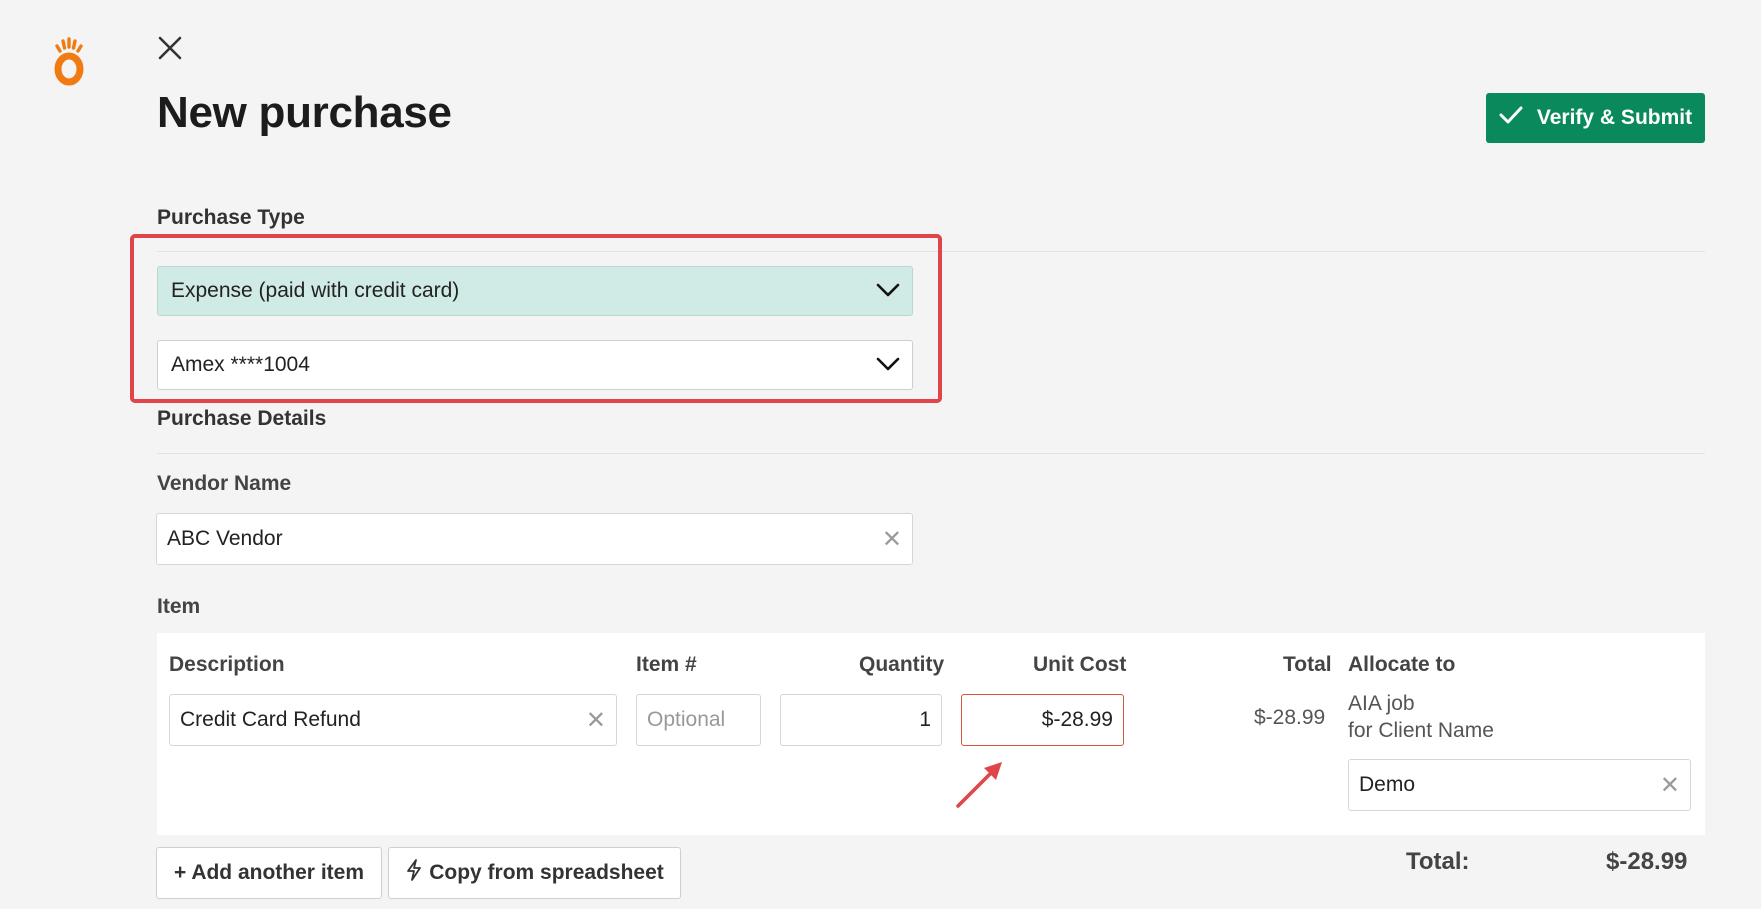  I want to click on close-icon, so click(170, 48).